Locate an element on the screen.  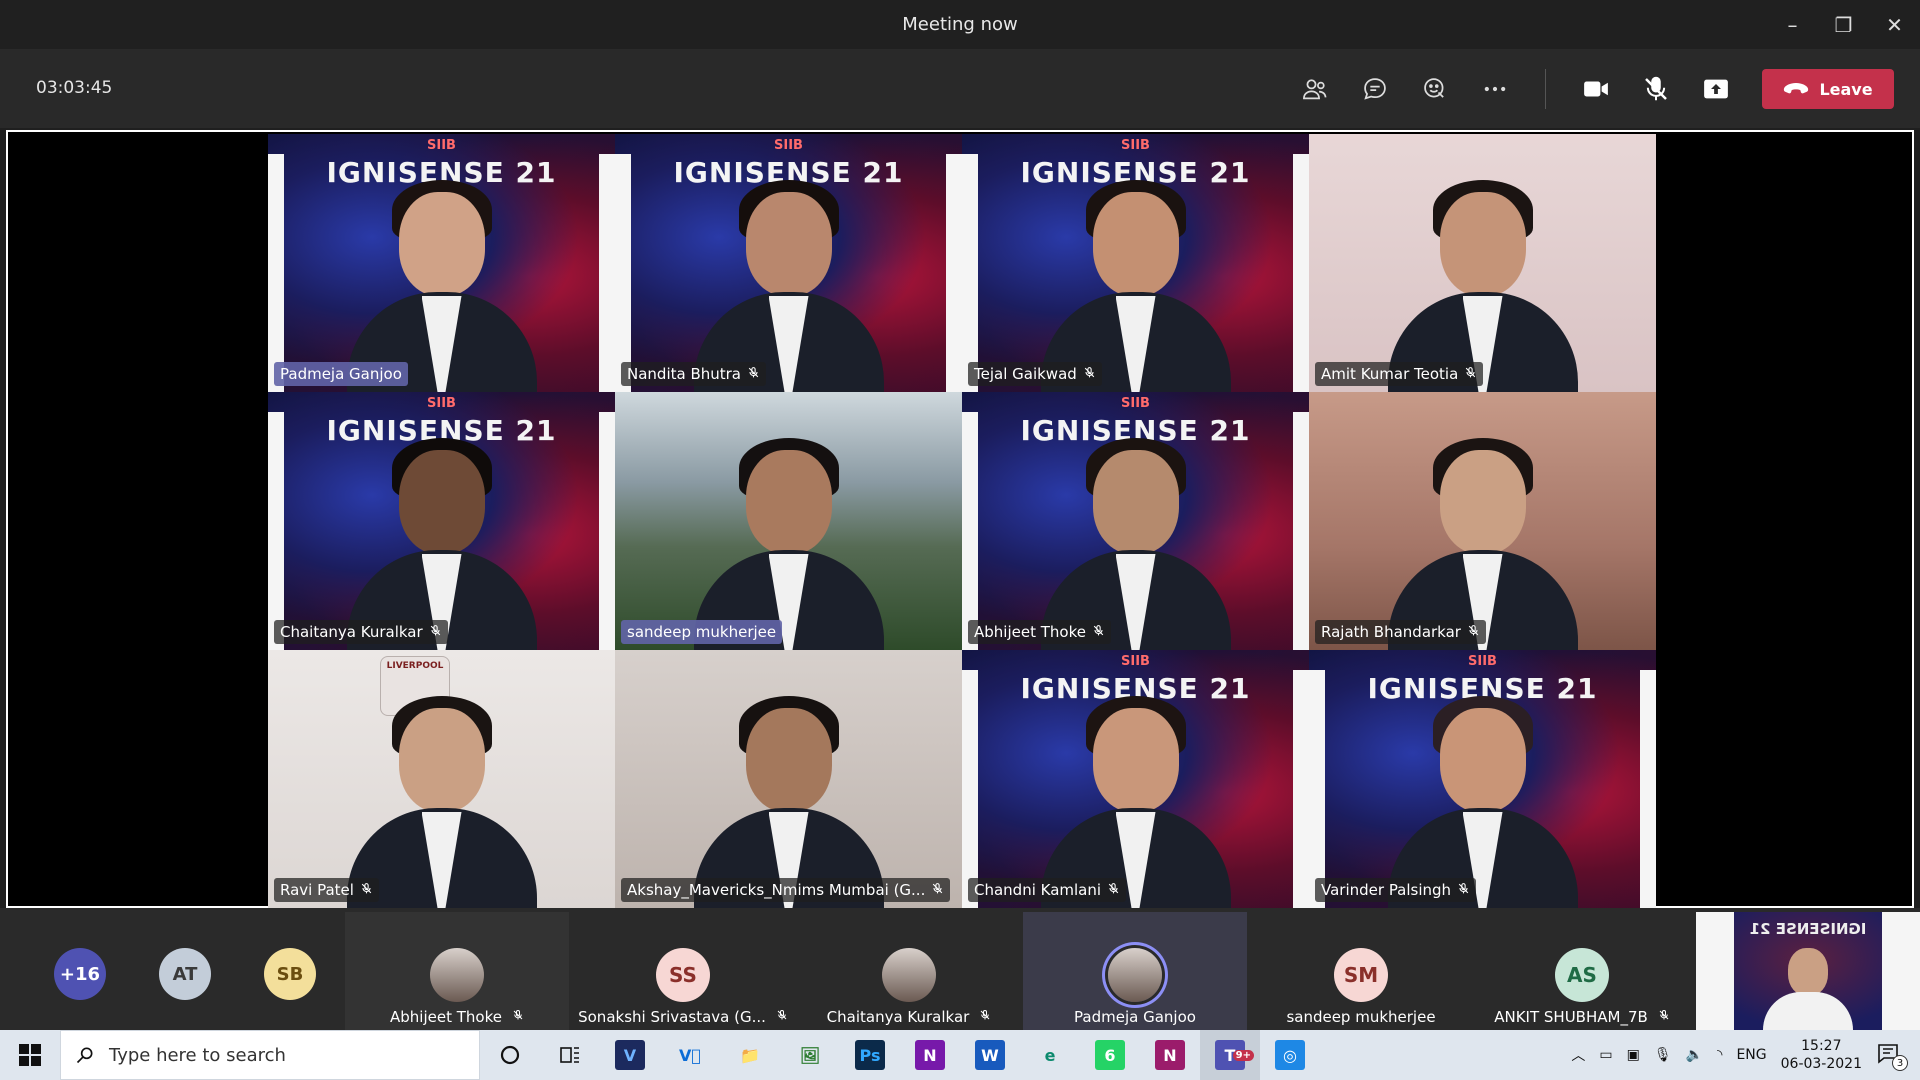
visual-studio-app: V⃝ is located at coordinates (690, 1055).